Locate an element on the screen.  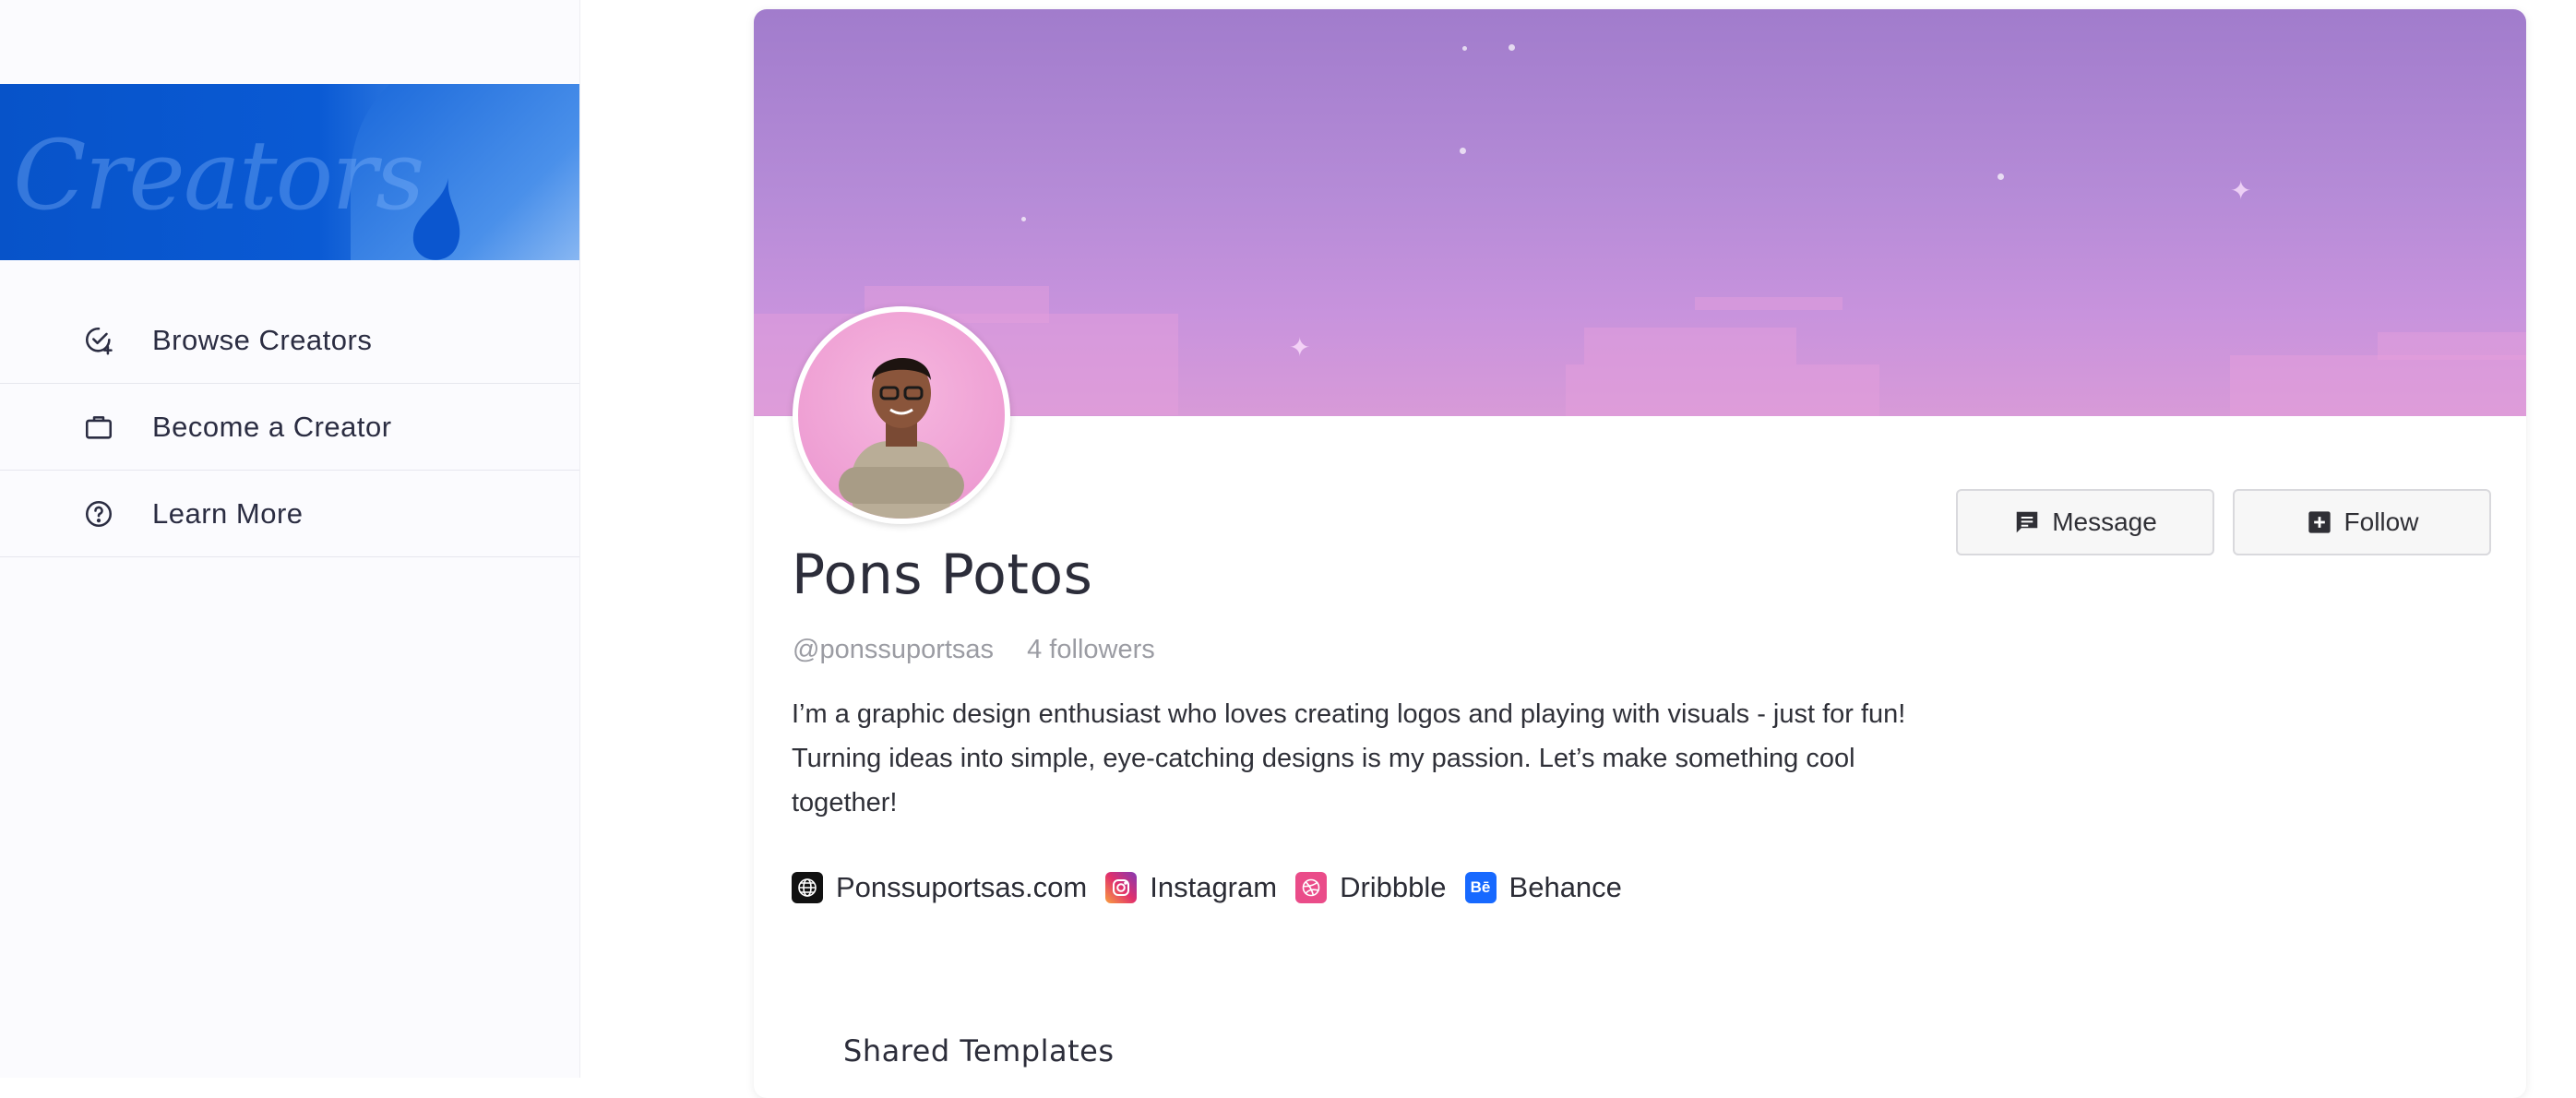
sidebar-item-browse-creators: Browse Creators is located at coordinates (289, 340).